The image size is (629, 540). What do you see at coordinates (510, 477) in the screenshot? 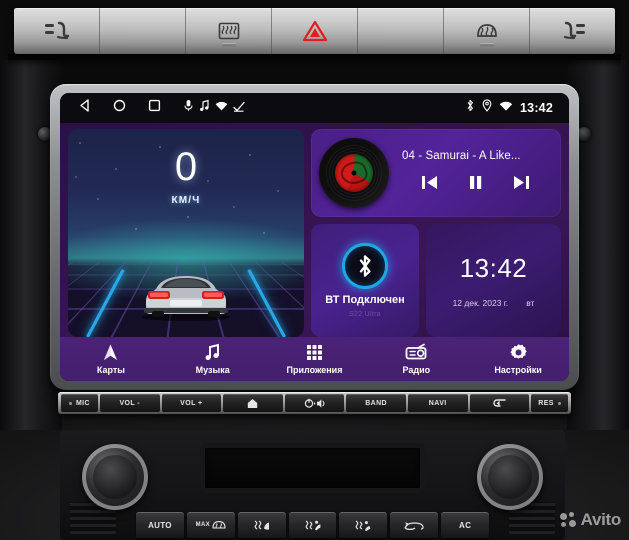
I see `temperature-knob-right` at bounding box center [510, 477].